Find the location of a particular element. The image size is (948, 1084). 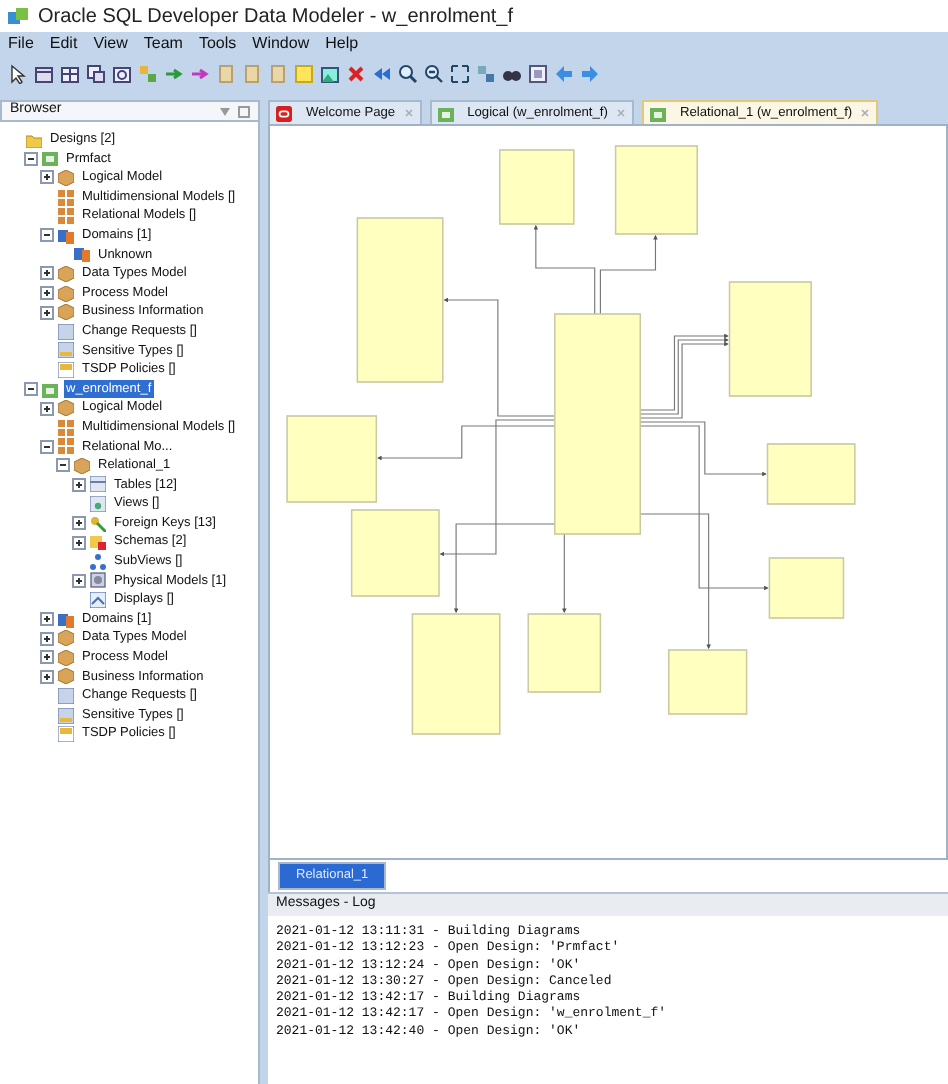

menu-item: Help is located at coordinates (342, 44).